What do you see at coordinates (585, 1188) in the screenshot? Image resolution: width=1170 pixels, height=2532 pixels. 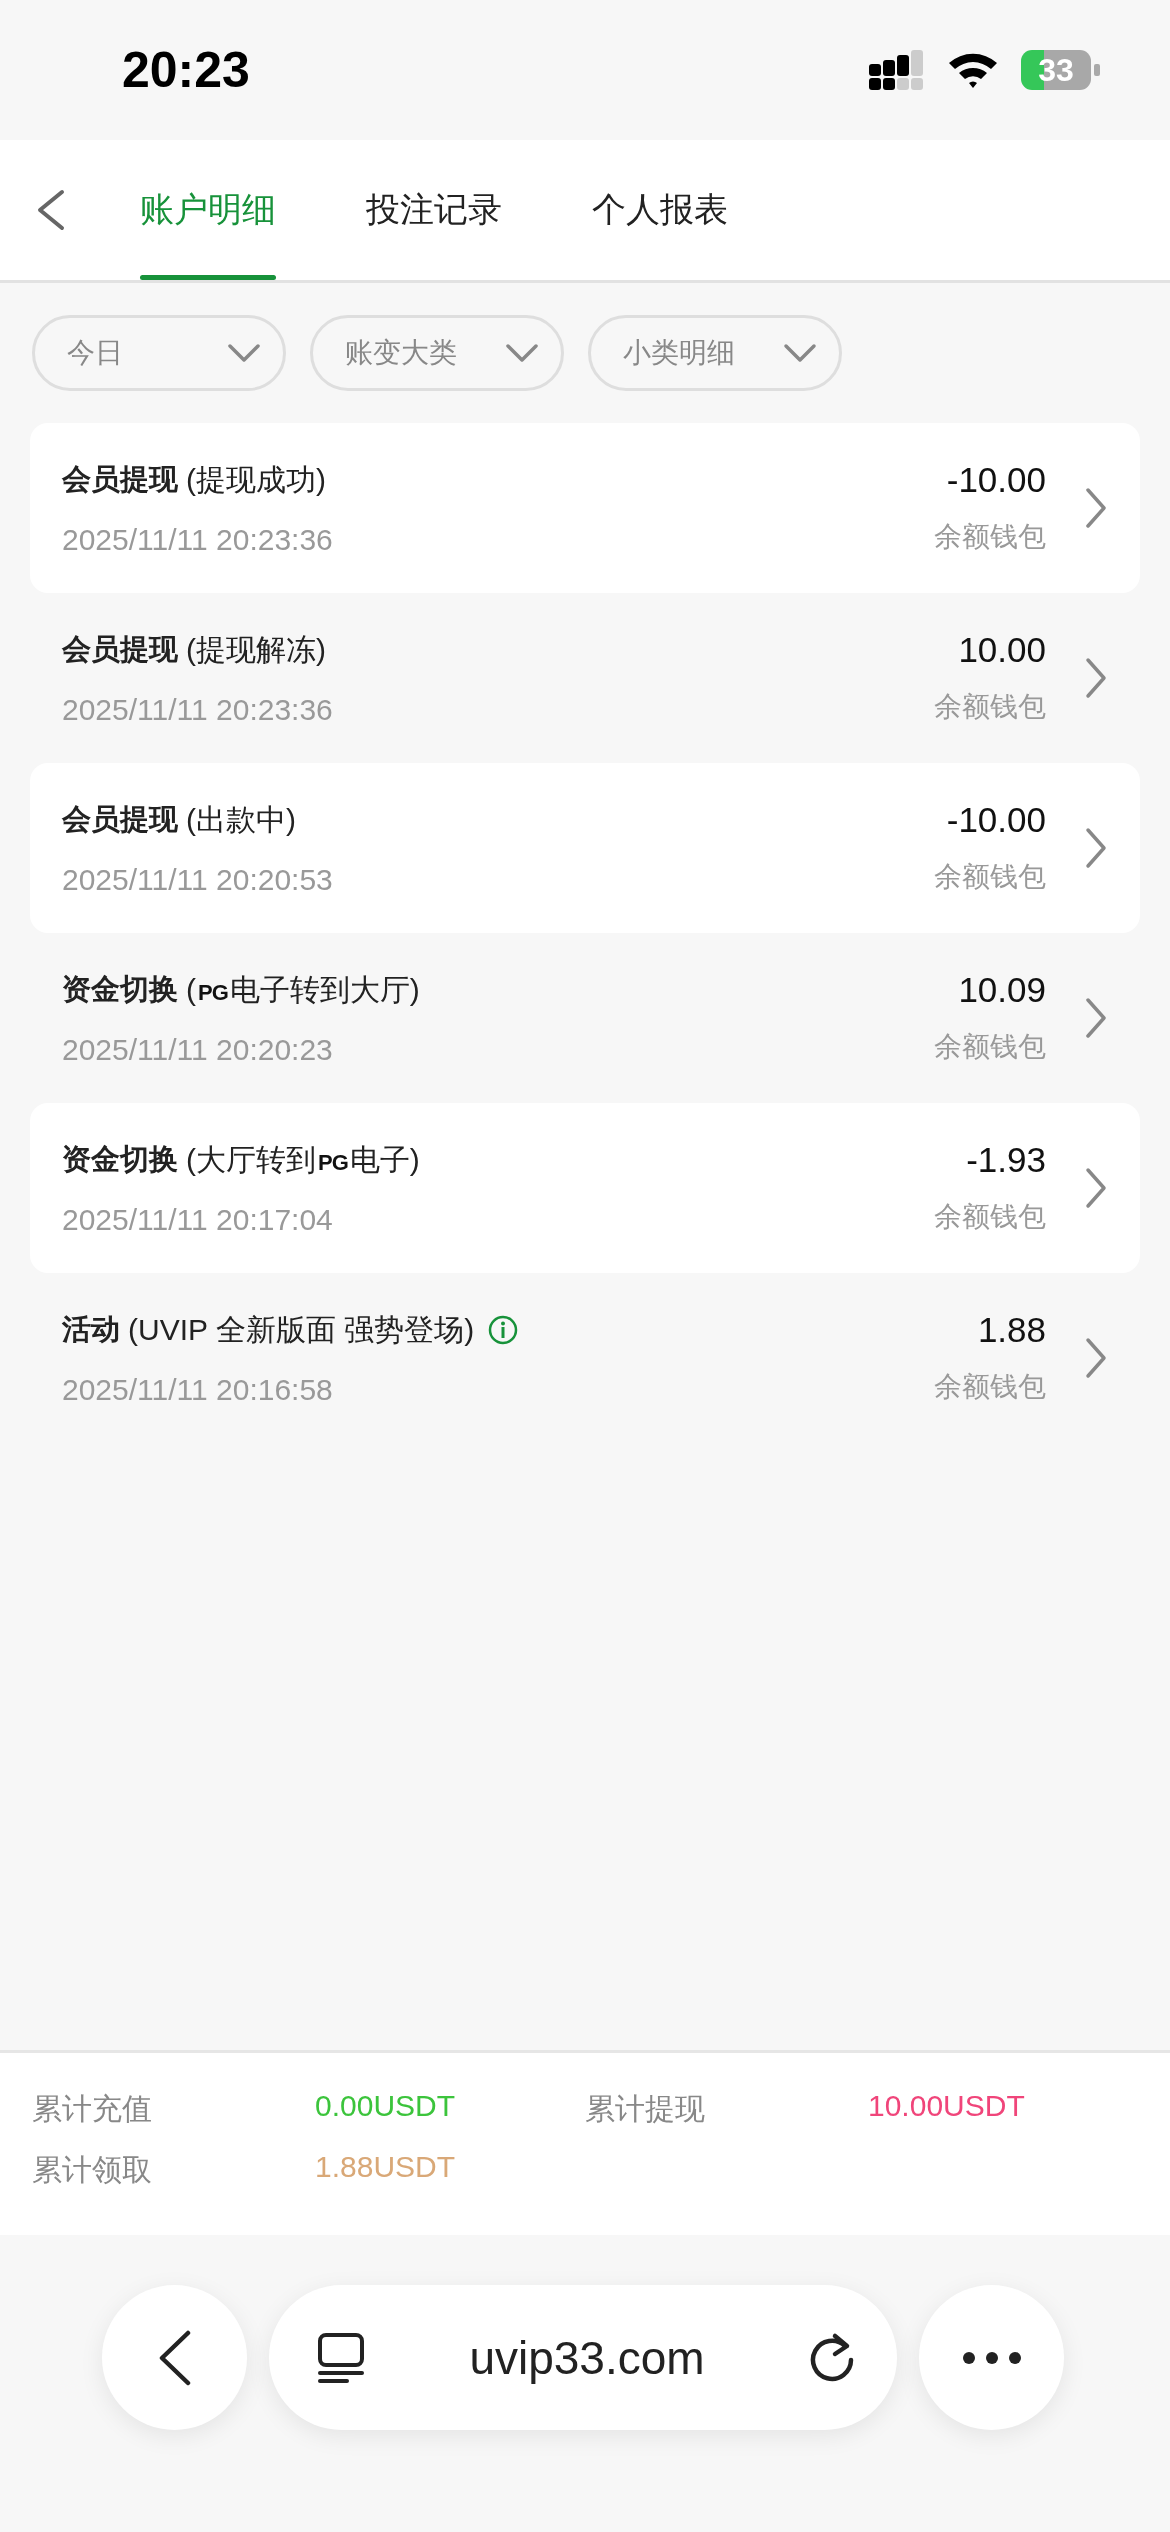 I see `record-card: 资金切换 (大厅转到 PG电子) 2025/11/11 20:17:04 -1.93 余额钱包` at bounding box center [585, 1188].